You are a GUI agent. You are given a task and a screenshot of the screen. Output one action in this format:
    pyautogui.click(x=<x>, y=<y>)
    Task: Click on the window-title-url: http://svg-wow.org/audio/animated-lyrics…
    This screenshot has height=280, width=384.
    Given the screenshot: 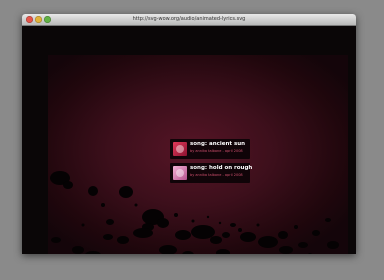 What is the action you would take?
    pyautogui.click(x=189, y=19)
    